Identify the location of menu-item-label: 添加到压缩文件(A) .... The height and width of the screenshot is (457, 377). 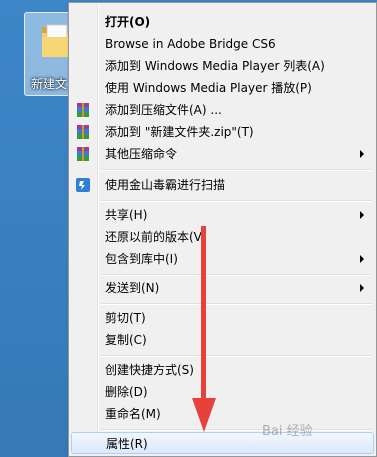
(163, 110).